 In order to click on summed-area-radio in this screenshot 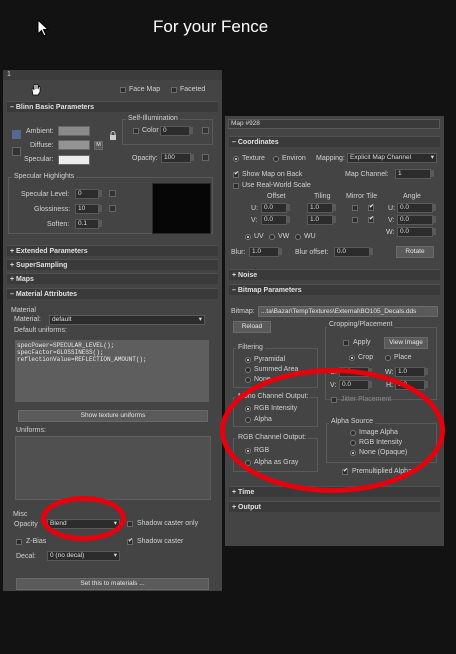, I will do `click(248, 370)`.